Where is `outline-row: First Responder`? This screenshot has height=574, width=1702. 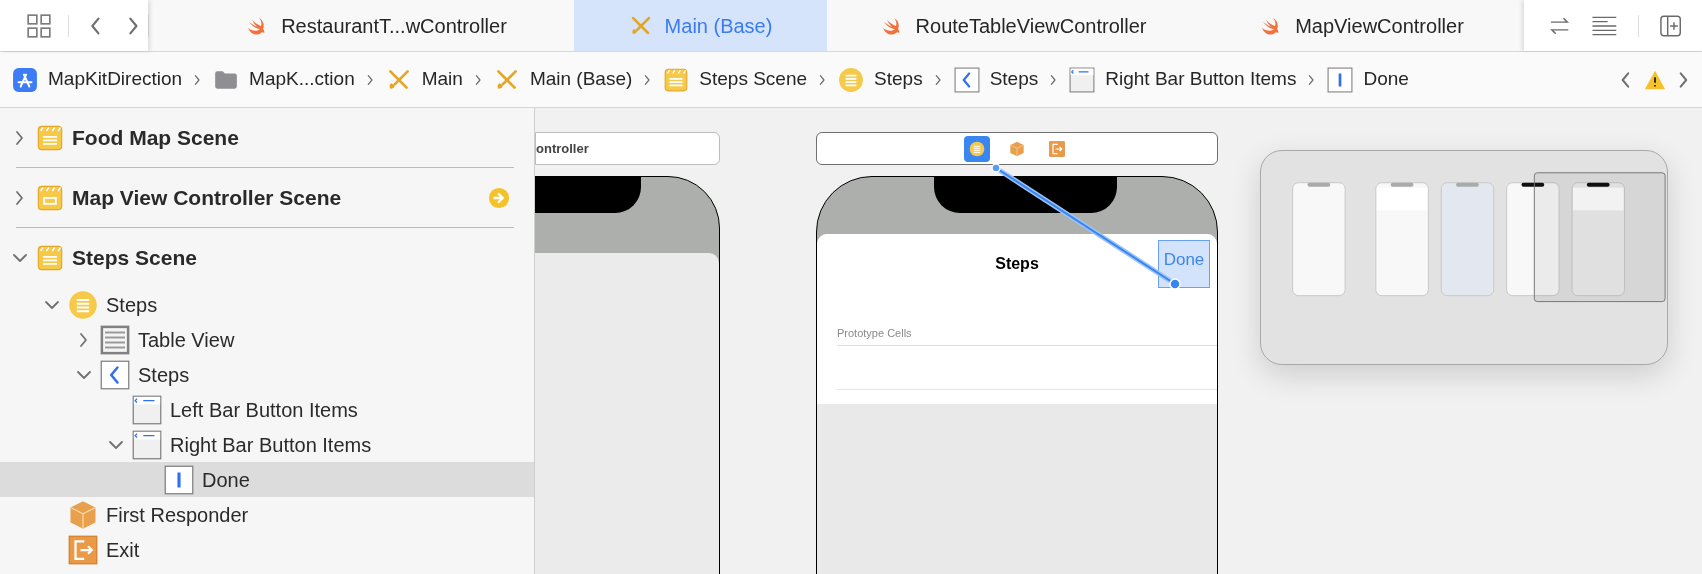 outline-row: First Responder is located at coordinates (267, 514).